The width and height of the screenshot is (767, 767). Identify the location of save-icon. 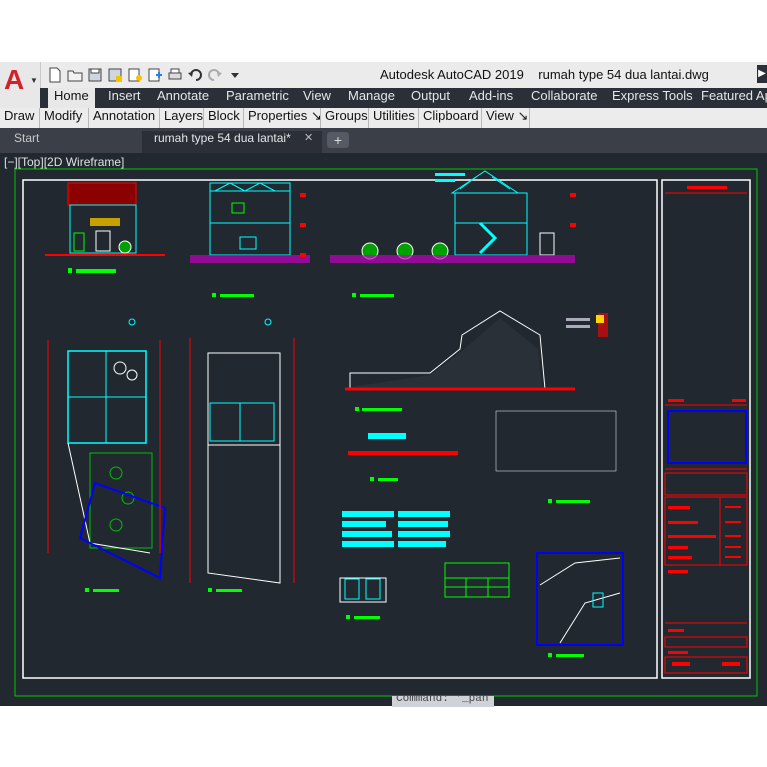
(95, 75).